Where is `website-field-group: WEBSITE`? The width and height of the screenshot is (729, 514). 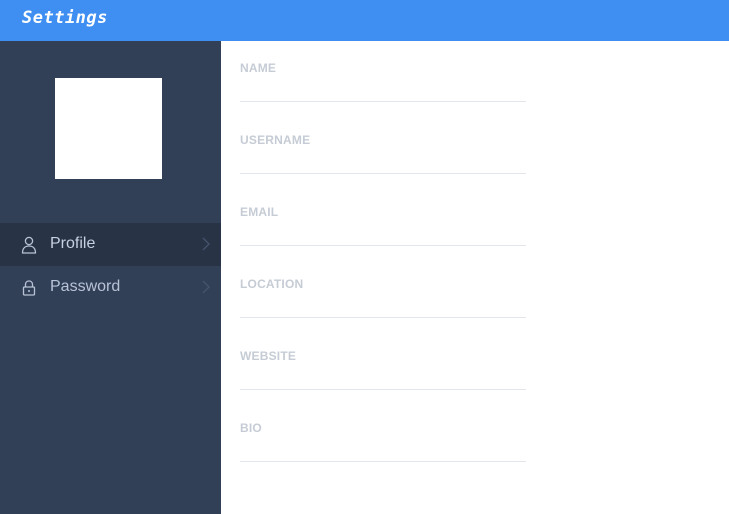 website-field-group: WEBSITE is located at coordinates (383, 364).